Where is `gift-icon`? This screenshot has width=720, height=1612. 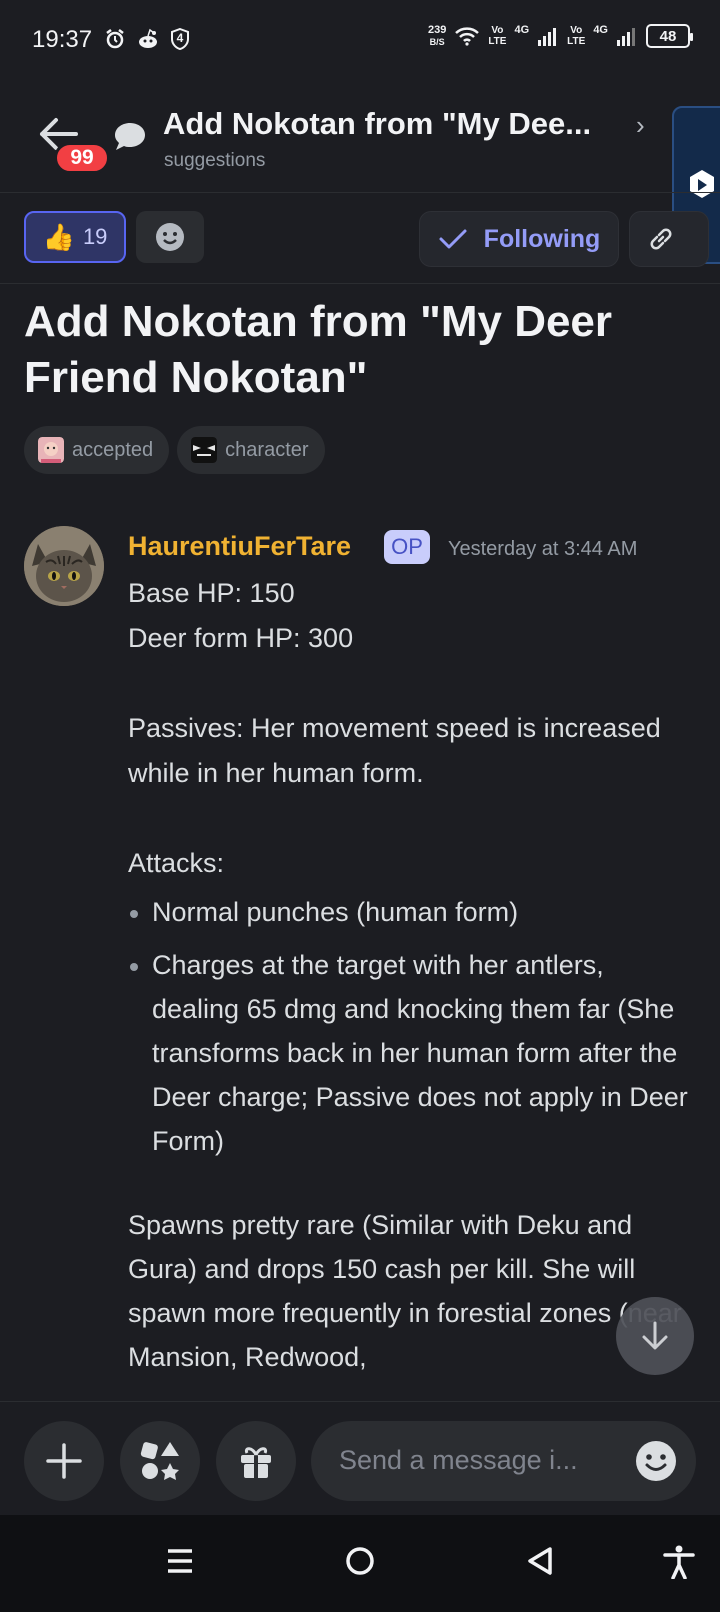
gift-icon is located at coordinates (256, 1462).